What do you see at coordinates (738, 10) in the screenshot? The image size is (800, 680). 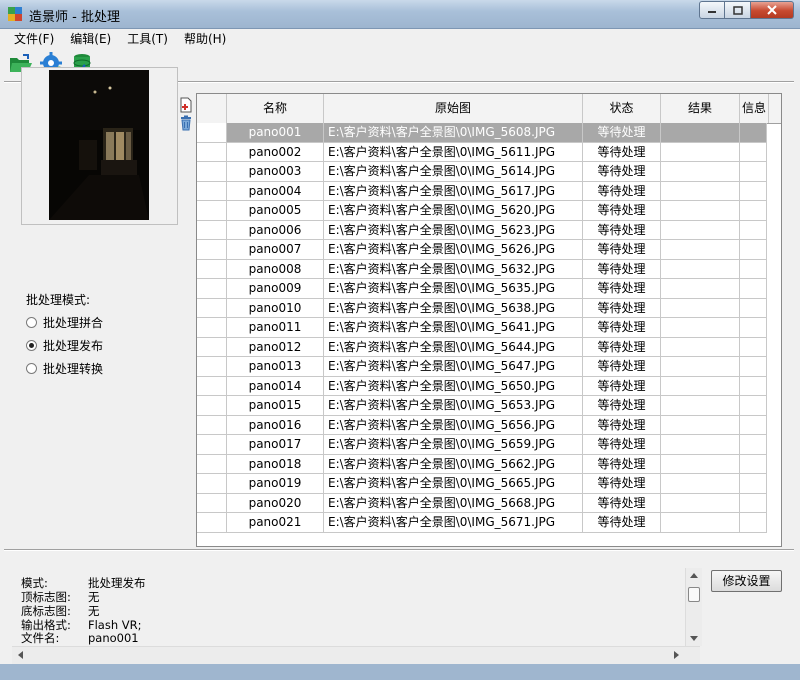 I see `maximize-button` at bounding box center [738, 10].